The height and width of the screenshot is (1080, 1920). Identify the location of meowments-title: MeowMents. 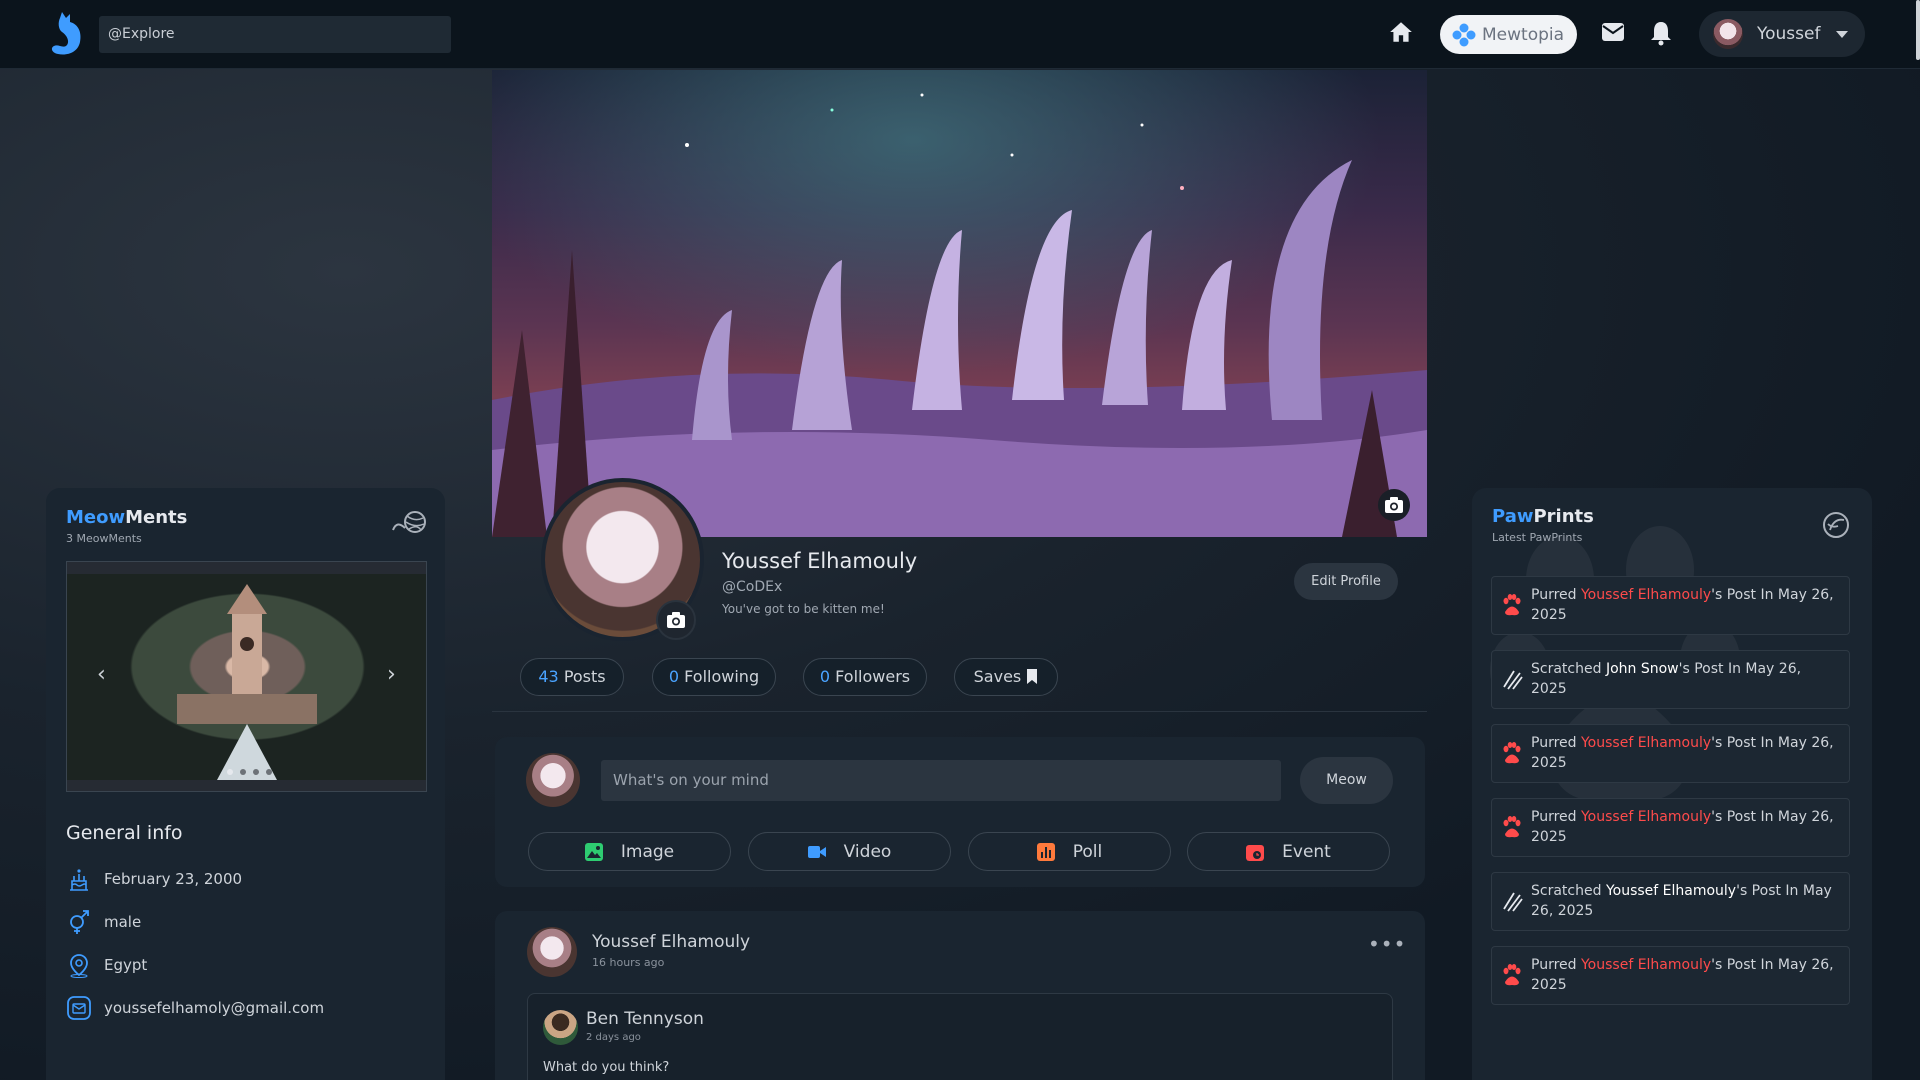
(126, 517).